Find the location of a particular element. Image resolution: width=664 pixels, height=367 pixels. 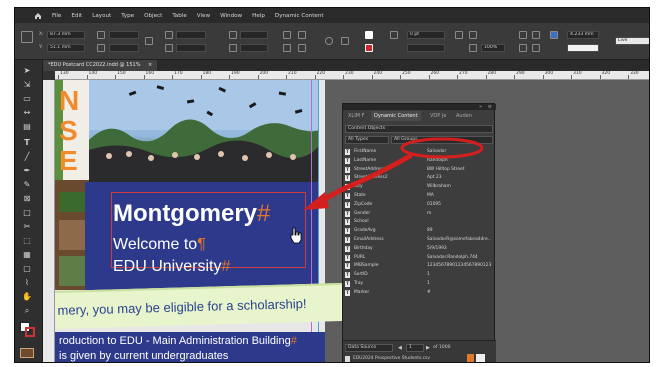

tab-auden: Auden is located at coordinates (464, 116).